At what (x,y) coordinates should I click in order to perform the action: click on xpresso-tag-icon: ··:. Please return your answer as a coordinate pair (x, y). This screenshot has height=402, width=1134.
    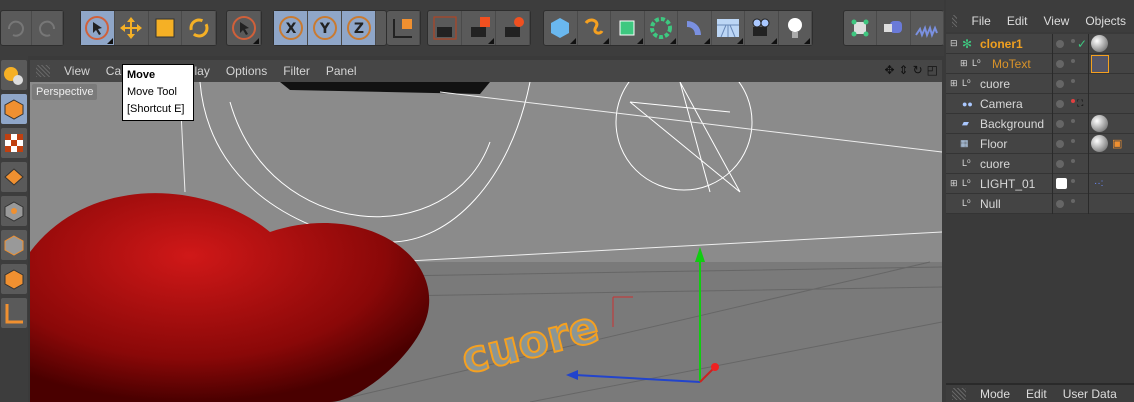
    Looking at the image, I should click on (1098, 183).